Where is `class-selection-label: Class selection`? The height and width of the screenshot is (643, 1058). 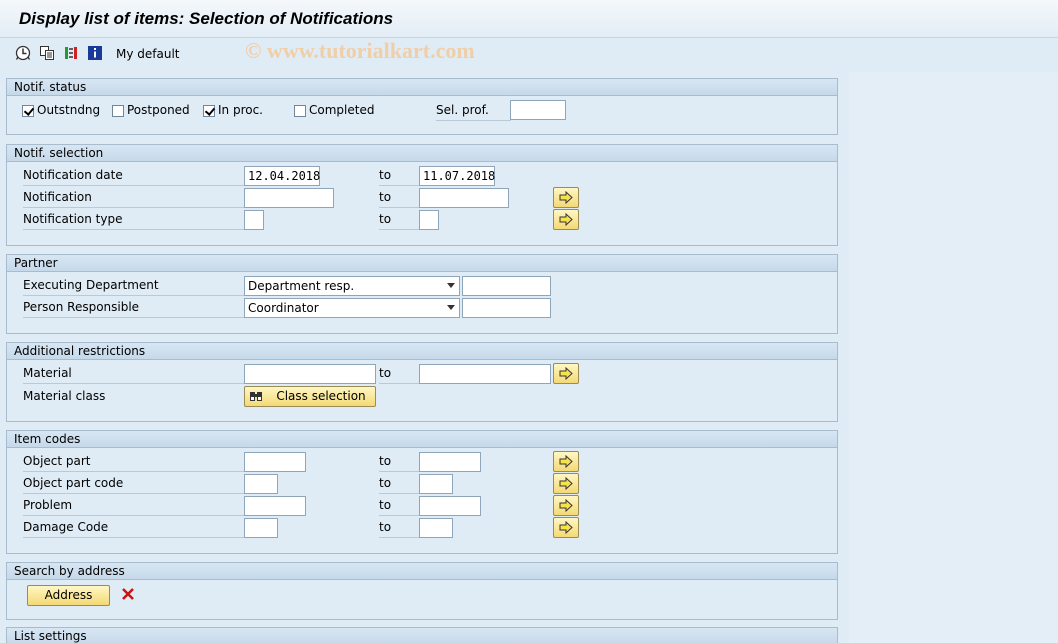 class-selection-label: Class selection is located at coordinates (321, 396).